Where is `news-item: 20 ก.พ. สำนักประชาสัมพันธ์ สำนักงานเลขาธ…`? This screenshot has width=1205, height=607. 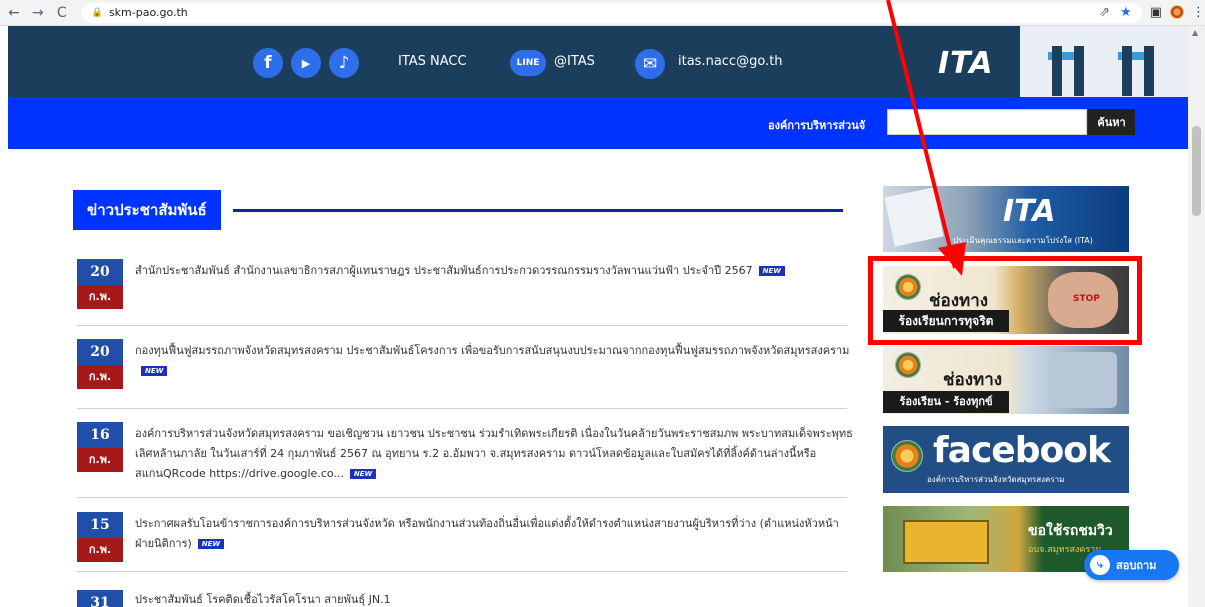
news-item: 20 ก.พ. สำนักประชาสัมพันธ์ สำนักงานเลขาธ… is located at coordinates (462, 292).